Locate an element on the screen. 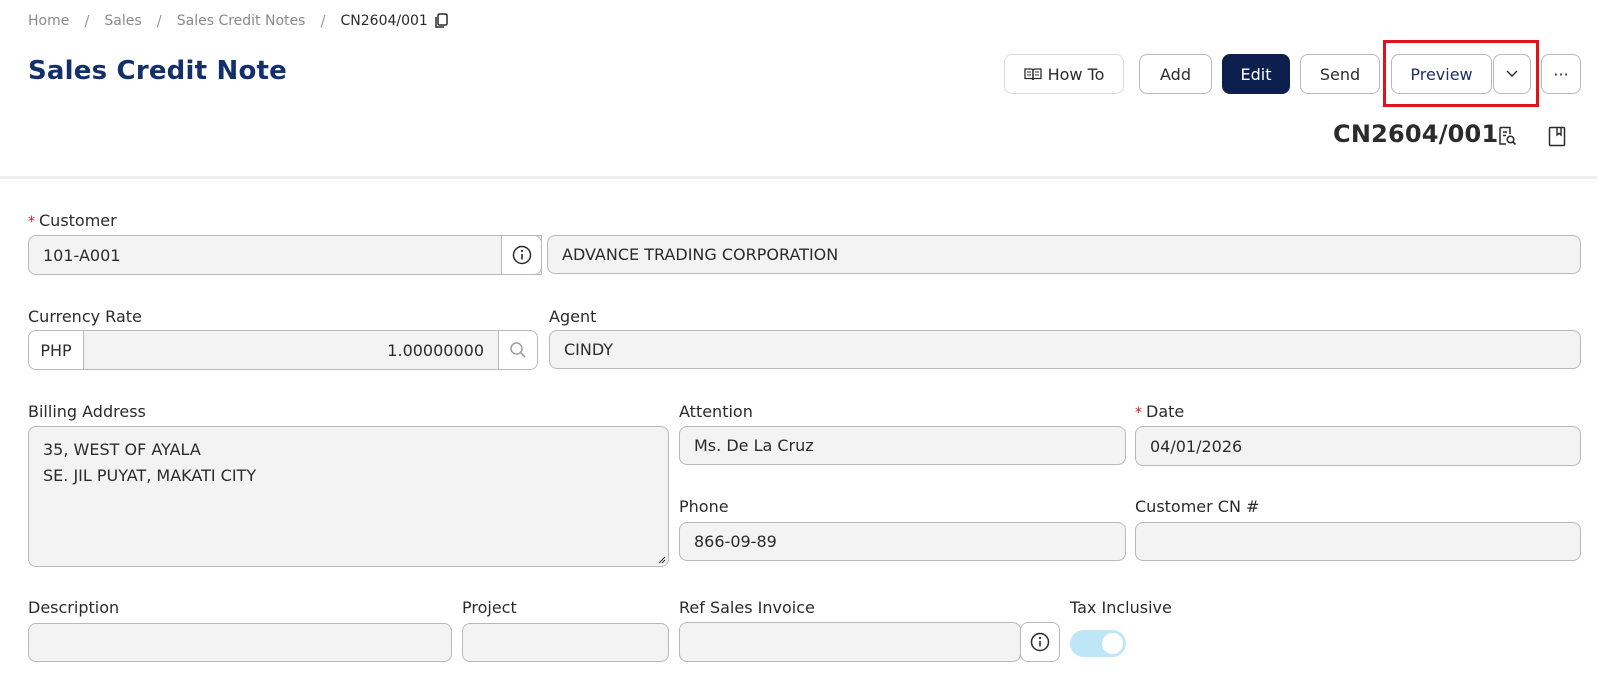 The image size is (1597, 678). breadcrumb-sales: Sales is located at coordinates (122, 21).